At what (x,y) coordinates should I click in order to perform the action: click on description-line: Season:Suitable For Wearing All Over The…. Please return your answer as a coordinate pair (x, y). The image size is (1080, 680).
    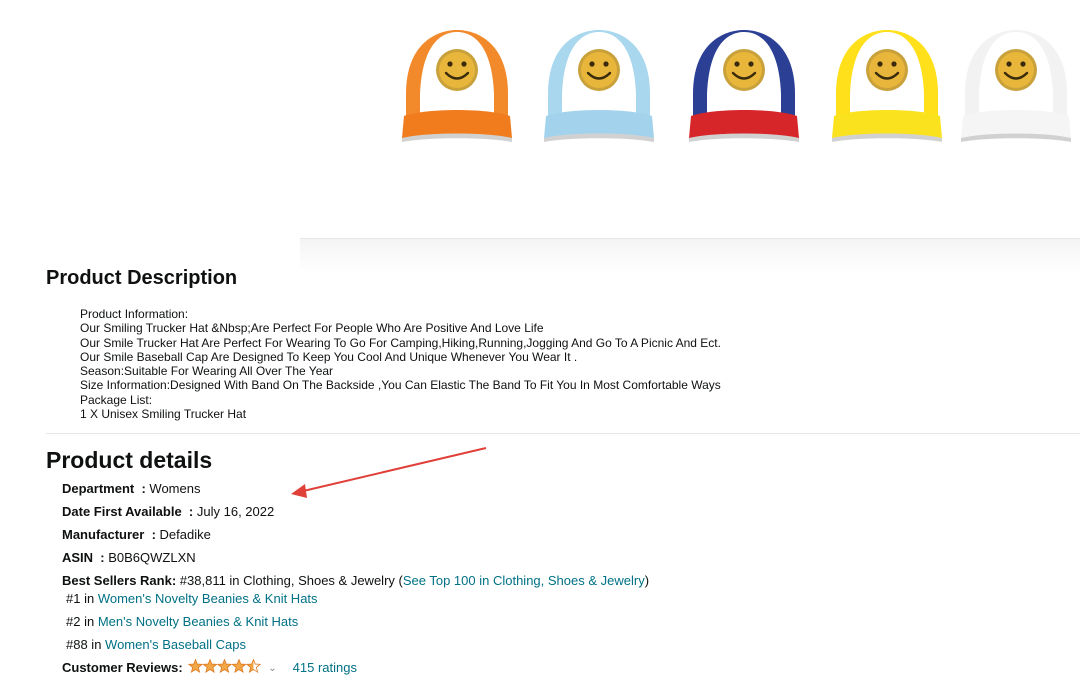
    Looking at the image, I should click on (207, 371).